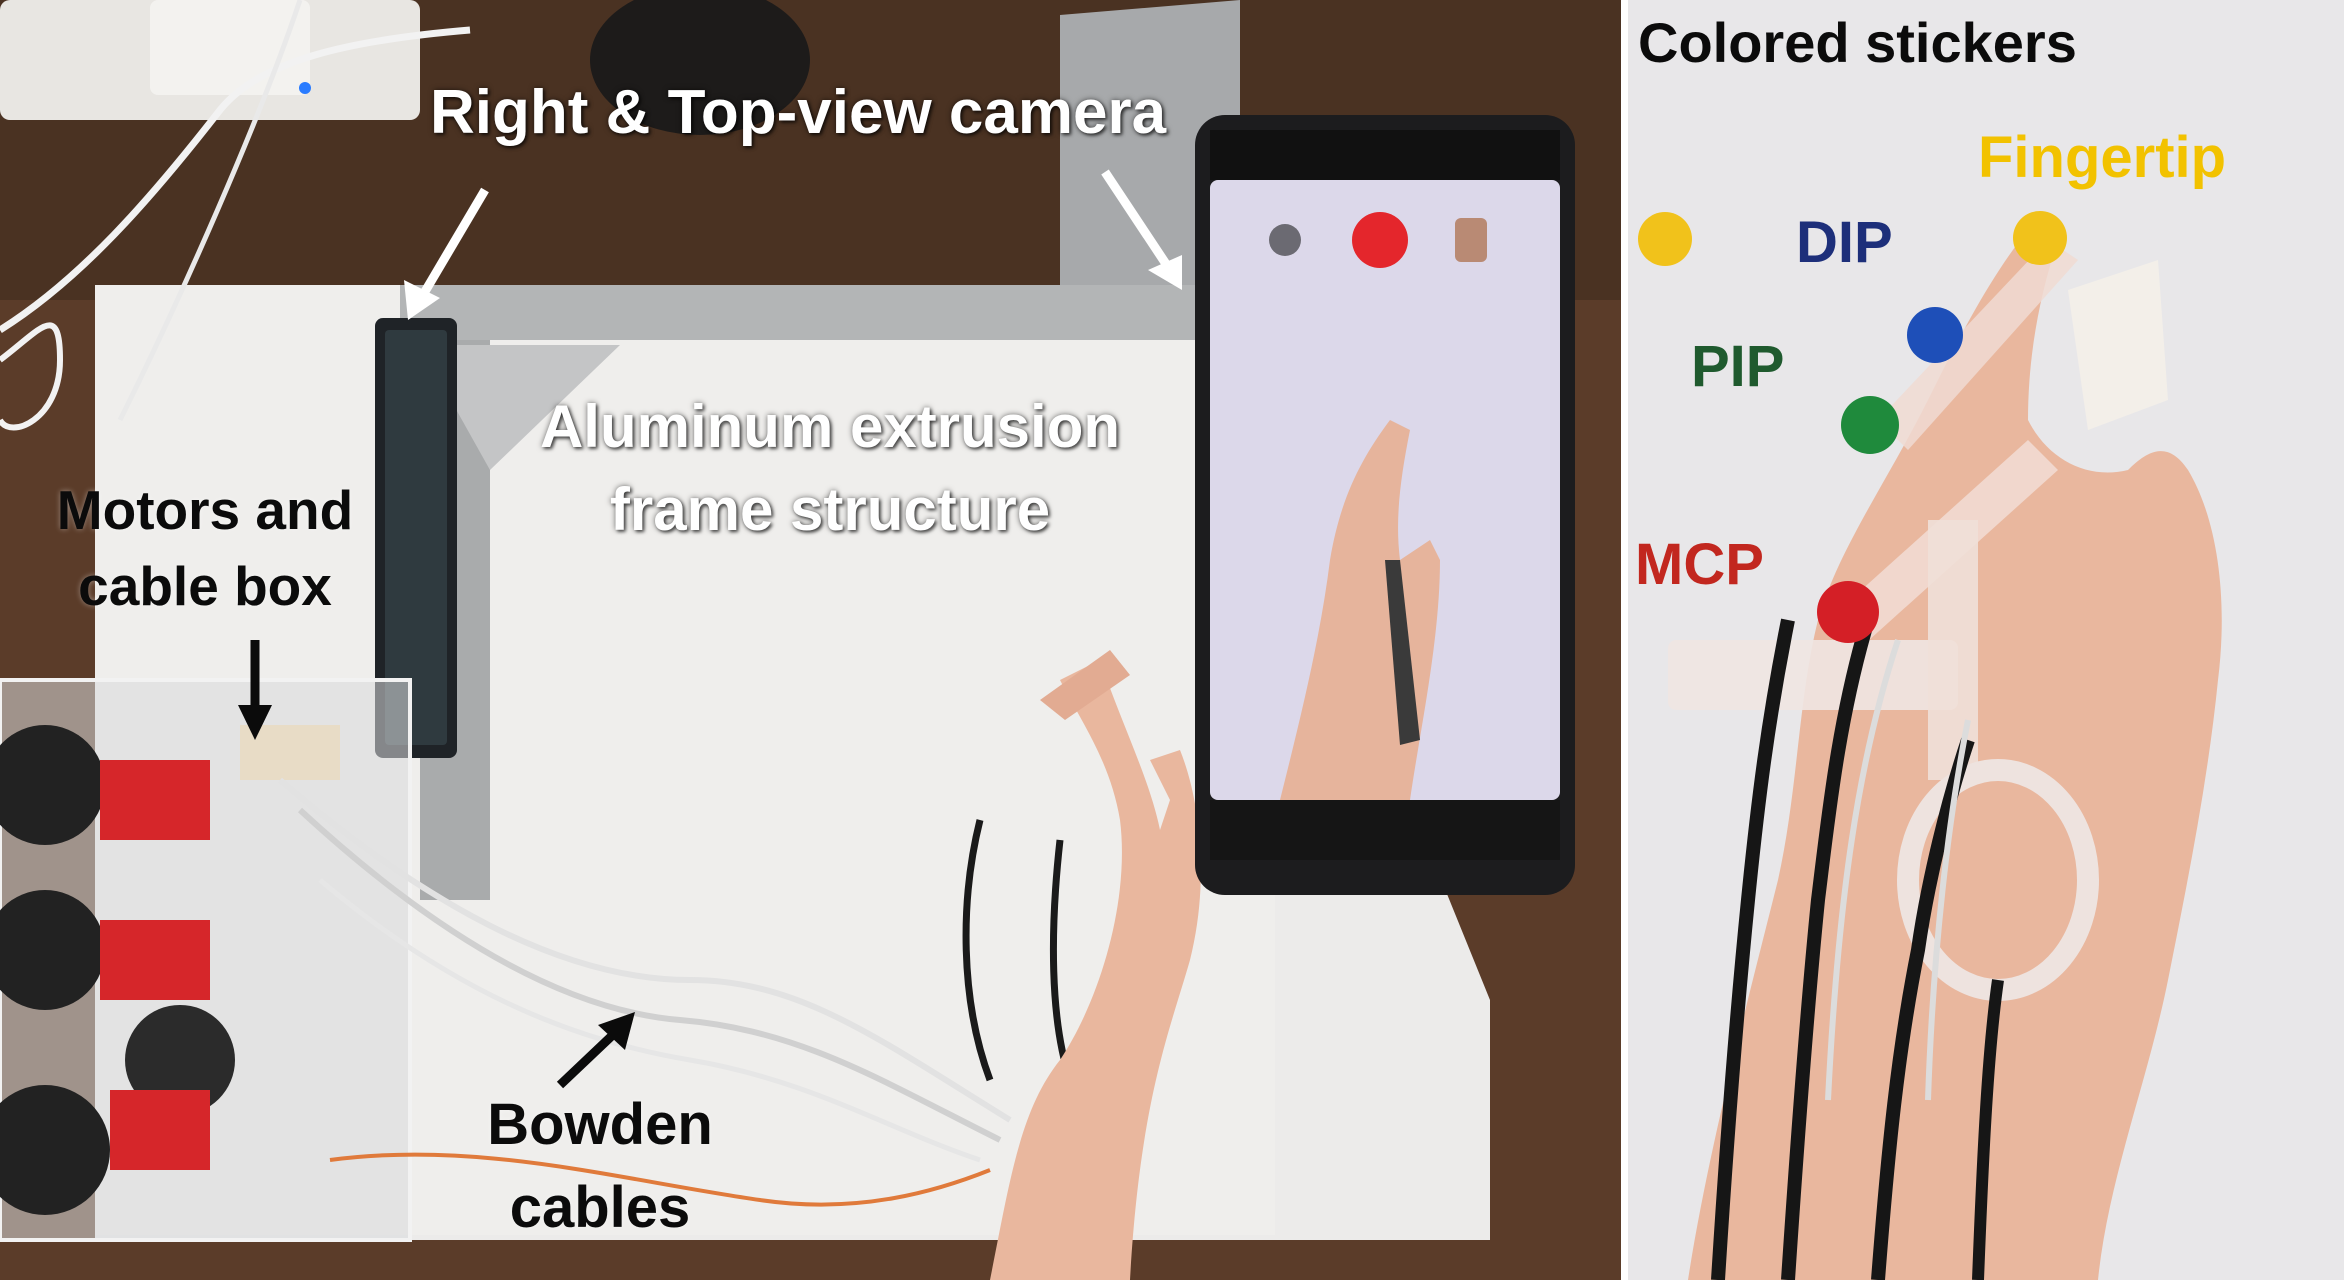 The height and width of the screenshot is (1280, 2344). What do you see at coordinates (1738, 366) in the screenshot?
I see `pip-label: PIP` at bounding box center [1738, 366].